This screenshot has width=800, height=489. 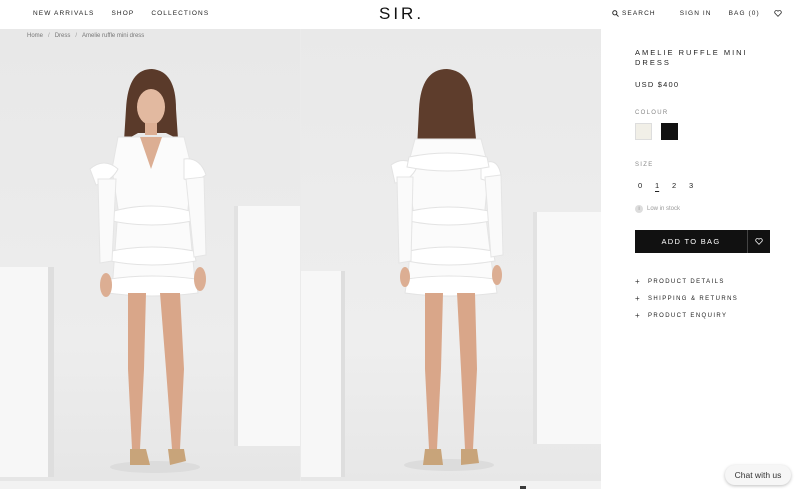 I want to click on breadcrumb-current: Amelie ruffle mini dress, so click(x=113, y=36).